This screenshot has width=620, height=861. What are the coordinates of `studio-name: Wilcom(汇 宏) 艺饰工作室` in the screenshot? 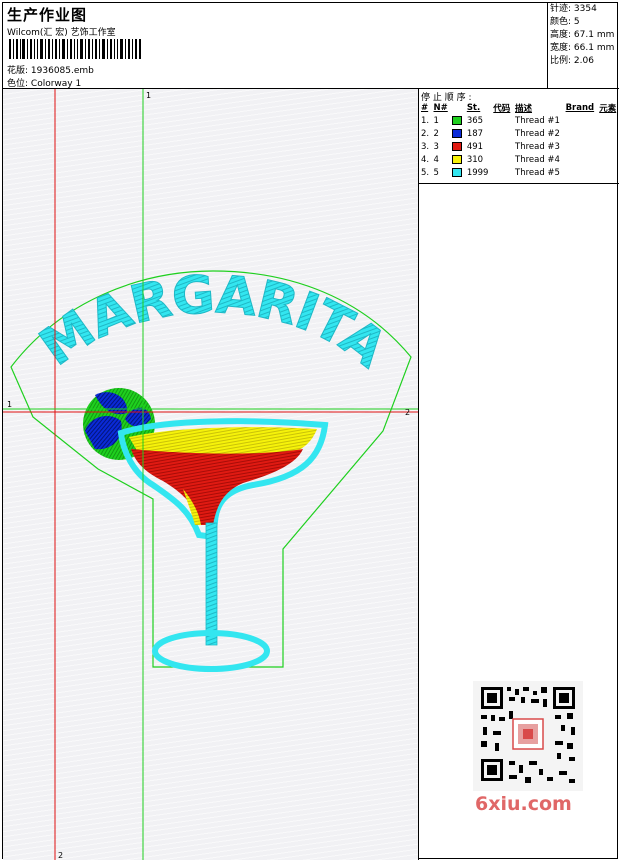 It's located at (61, 33).